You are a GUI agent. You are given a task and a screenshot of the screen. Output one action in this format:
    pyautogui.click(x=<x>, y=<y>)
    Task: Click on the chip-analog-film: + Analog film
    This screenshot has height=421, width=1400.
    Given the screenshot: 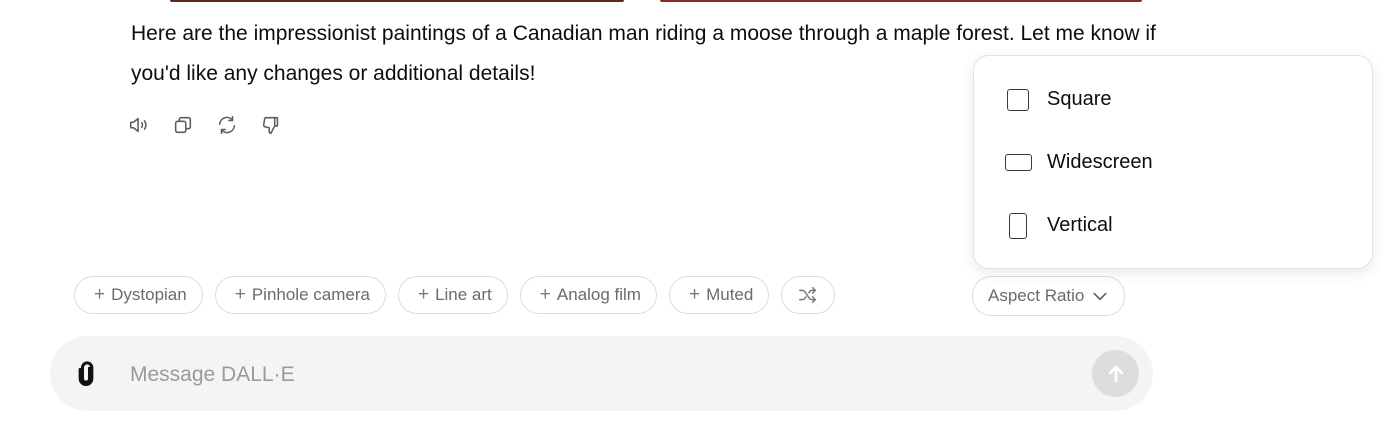 What is the action you would take?
    pyautogui.click(x=588, y=295)
    